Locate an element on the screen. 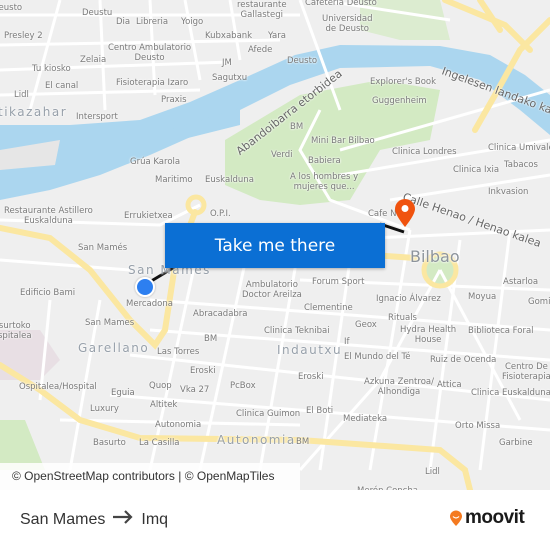 The height and width of the screenshot is (550, 550). map-label: Rituals is located at coordinates (402, 318).